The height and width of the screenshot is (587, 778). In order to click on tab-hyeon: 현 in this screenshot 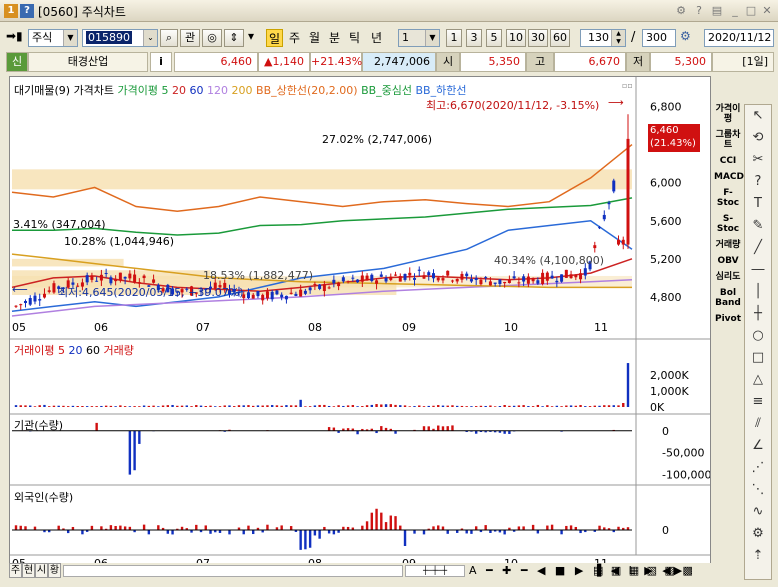, I will do `click(28, 570)`.